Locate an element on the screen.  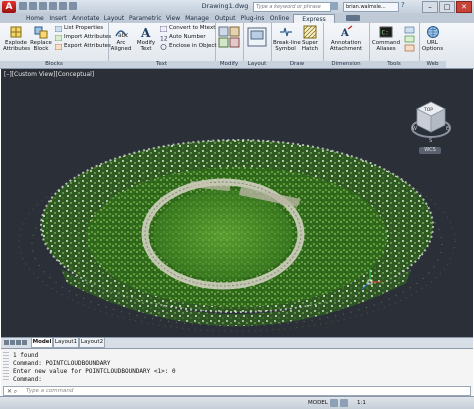
arc-aligned-button: abc Arc Aligned is located at coordinates (121, 38).